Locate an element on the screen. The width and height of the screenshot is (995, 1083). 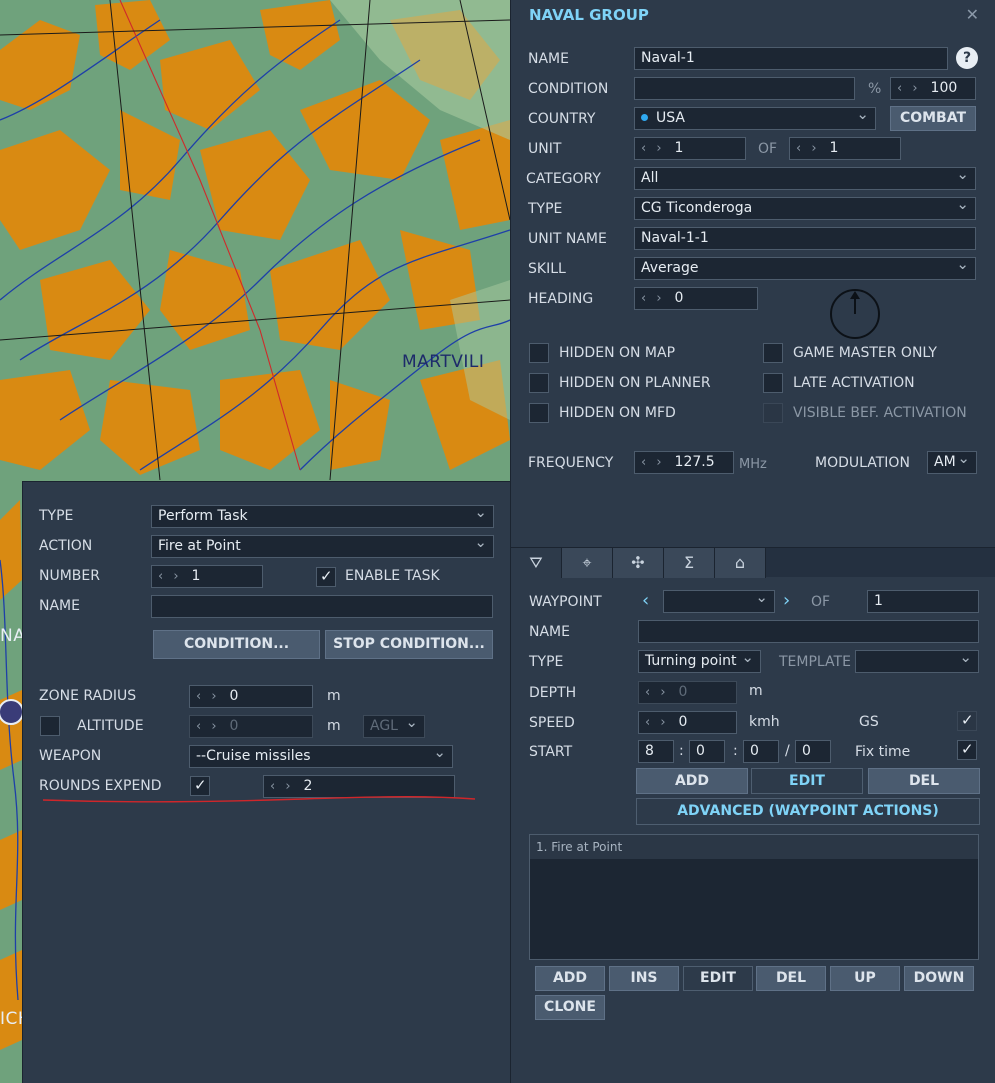
modulation-select: AM is located at coordinates (952, 462).